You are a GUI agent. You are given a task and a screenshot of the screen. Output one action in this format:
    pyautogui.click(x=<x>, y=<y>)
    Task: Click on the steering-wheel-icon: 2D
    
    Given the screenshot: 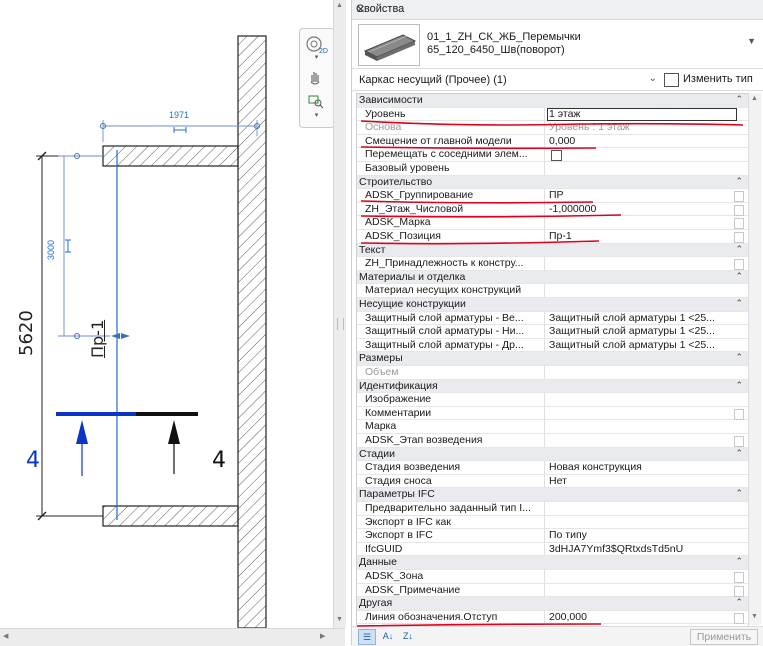 What is the action you would take?
    pyautogui.click(x=316, y=44)
    